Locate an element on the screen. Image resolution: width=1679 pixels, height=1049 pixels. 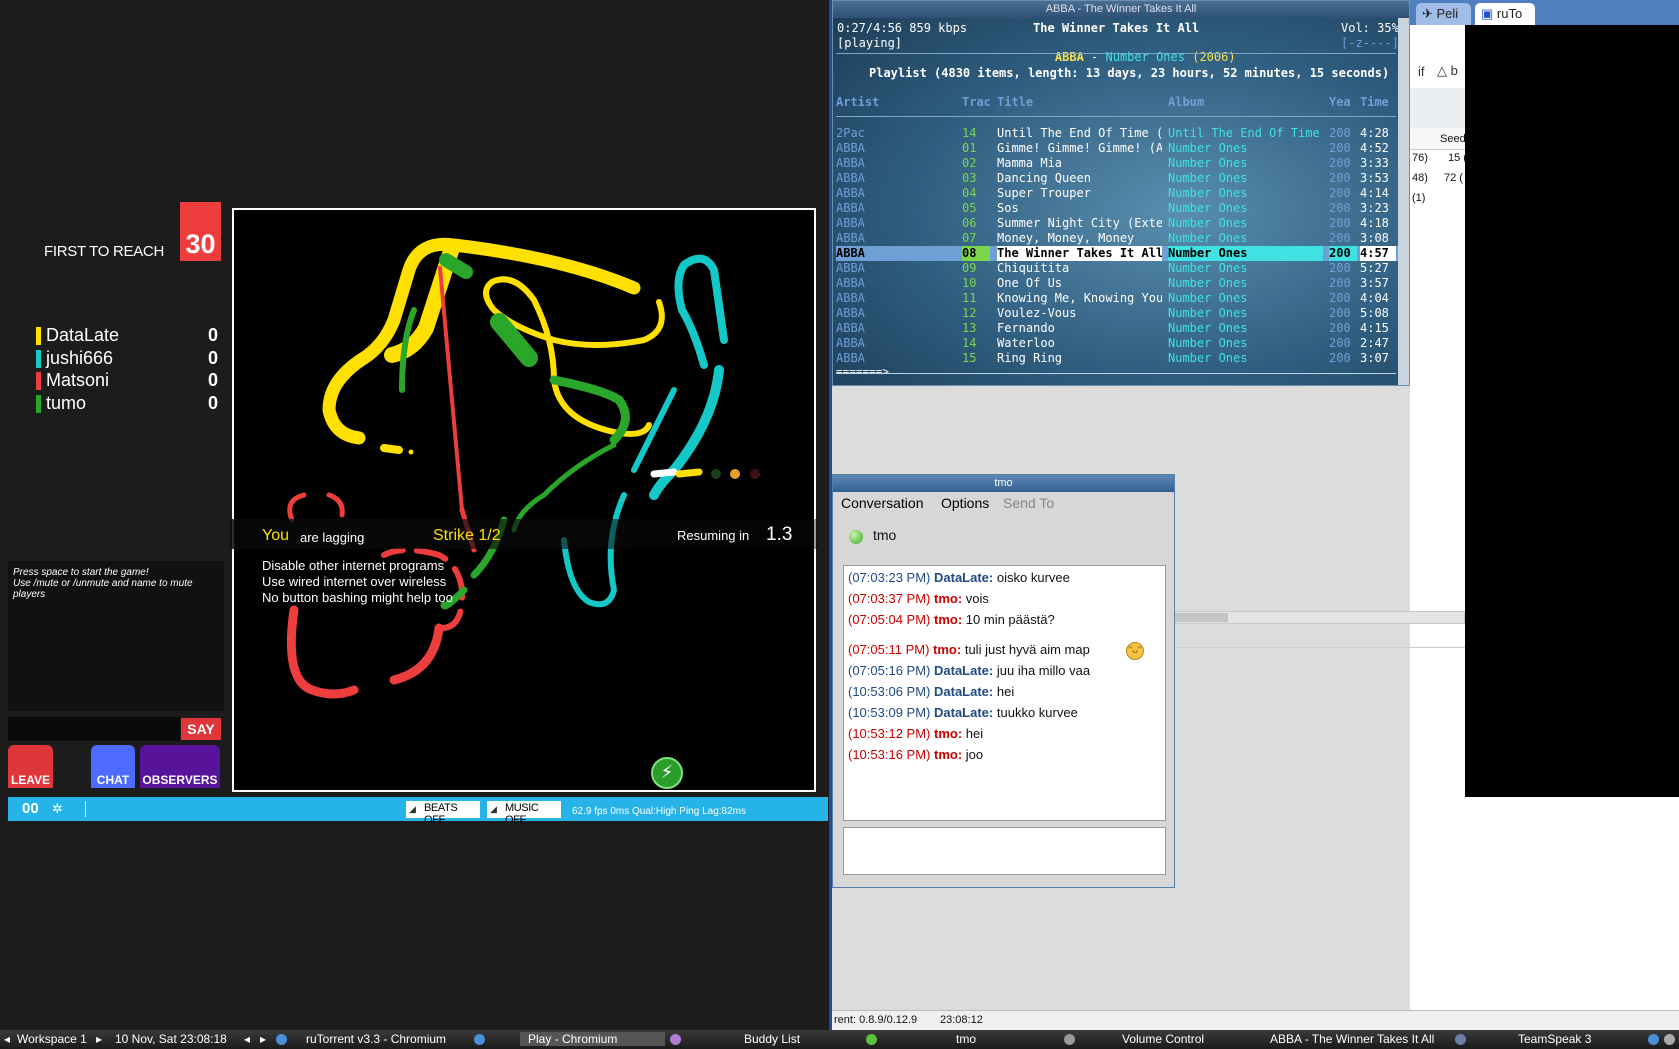
player-scrollbar is located at coordinates (1403, 201).